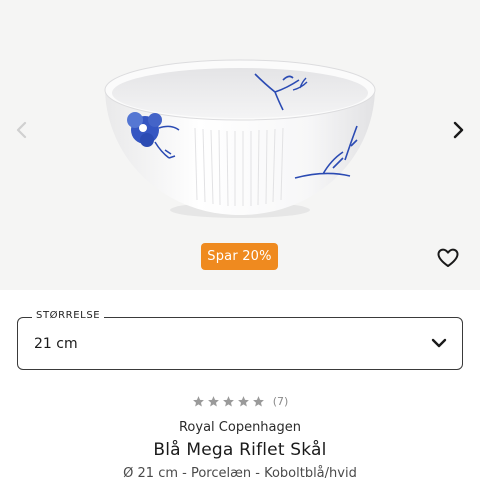 This screenshot has height=480, width=480. I want to click on favorite-button, so click(448, 258).